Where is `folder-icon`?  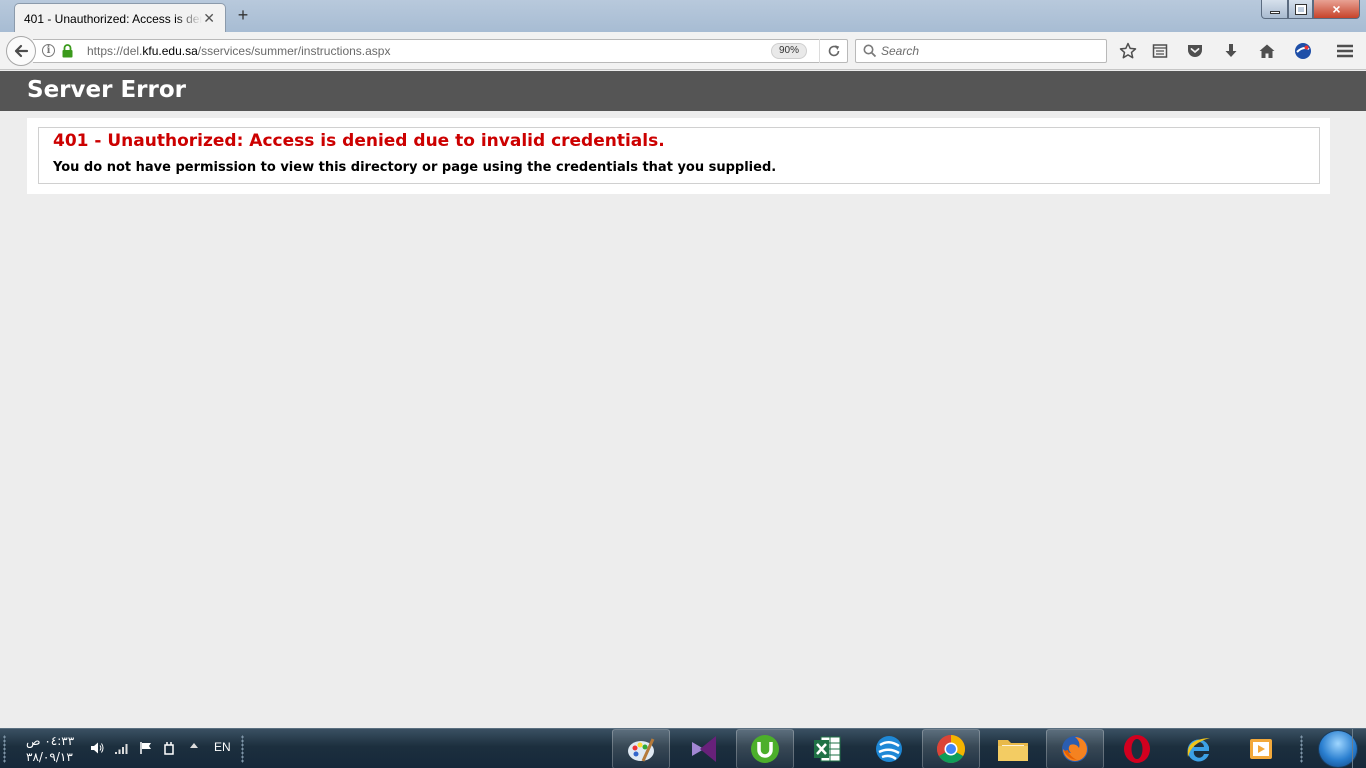 folder-icon is located at coordinates (1013, 750).